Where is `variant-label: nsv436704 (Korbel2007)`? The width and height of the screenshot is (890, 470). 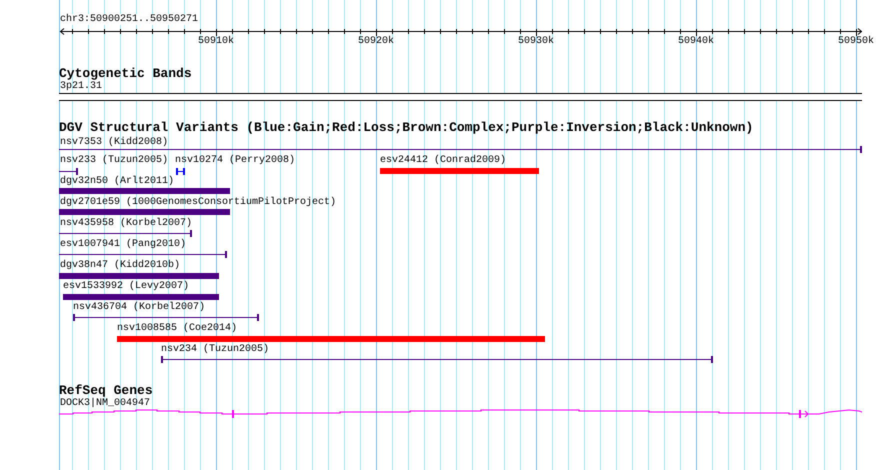 variant-label: nsv436704 (Korbel2007) is located at coordinates (139, 307).